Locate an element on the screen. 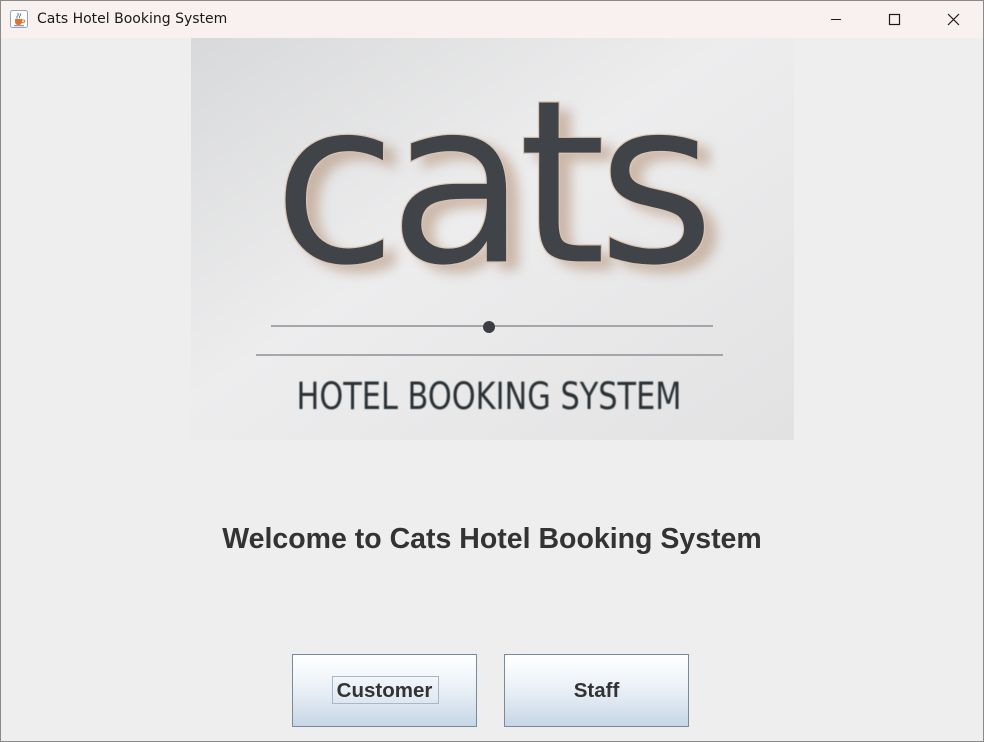  staff-button-label: Staff is located at coordinates (596, 690).